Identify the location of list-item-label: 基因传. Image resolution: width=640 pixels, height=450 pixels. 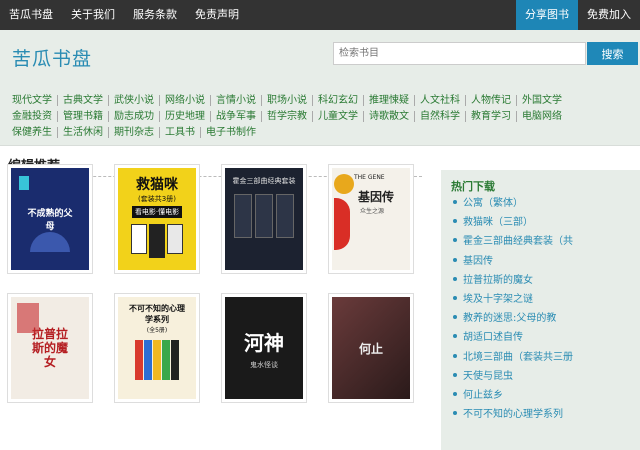
(478, 261).